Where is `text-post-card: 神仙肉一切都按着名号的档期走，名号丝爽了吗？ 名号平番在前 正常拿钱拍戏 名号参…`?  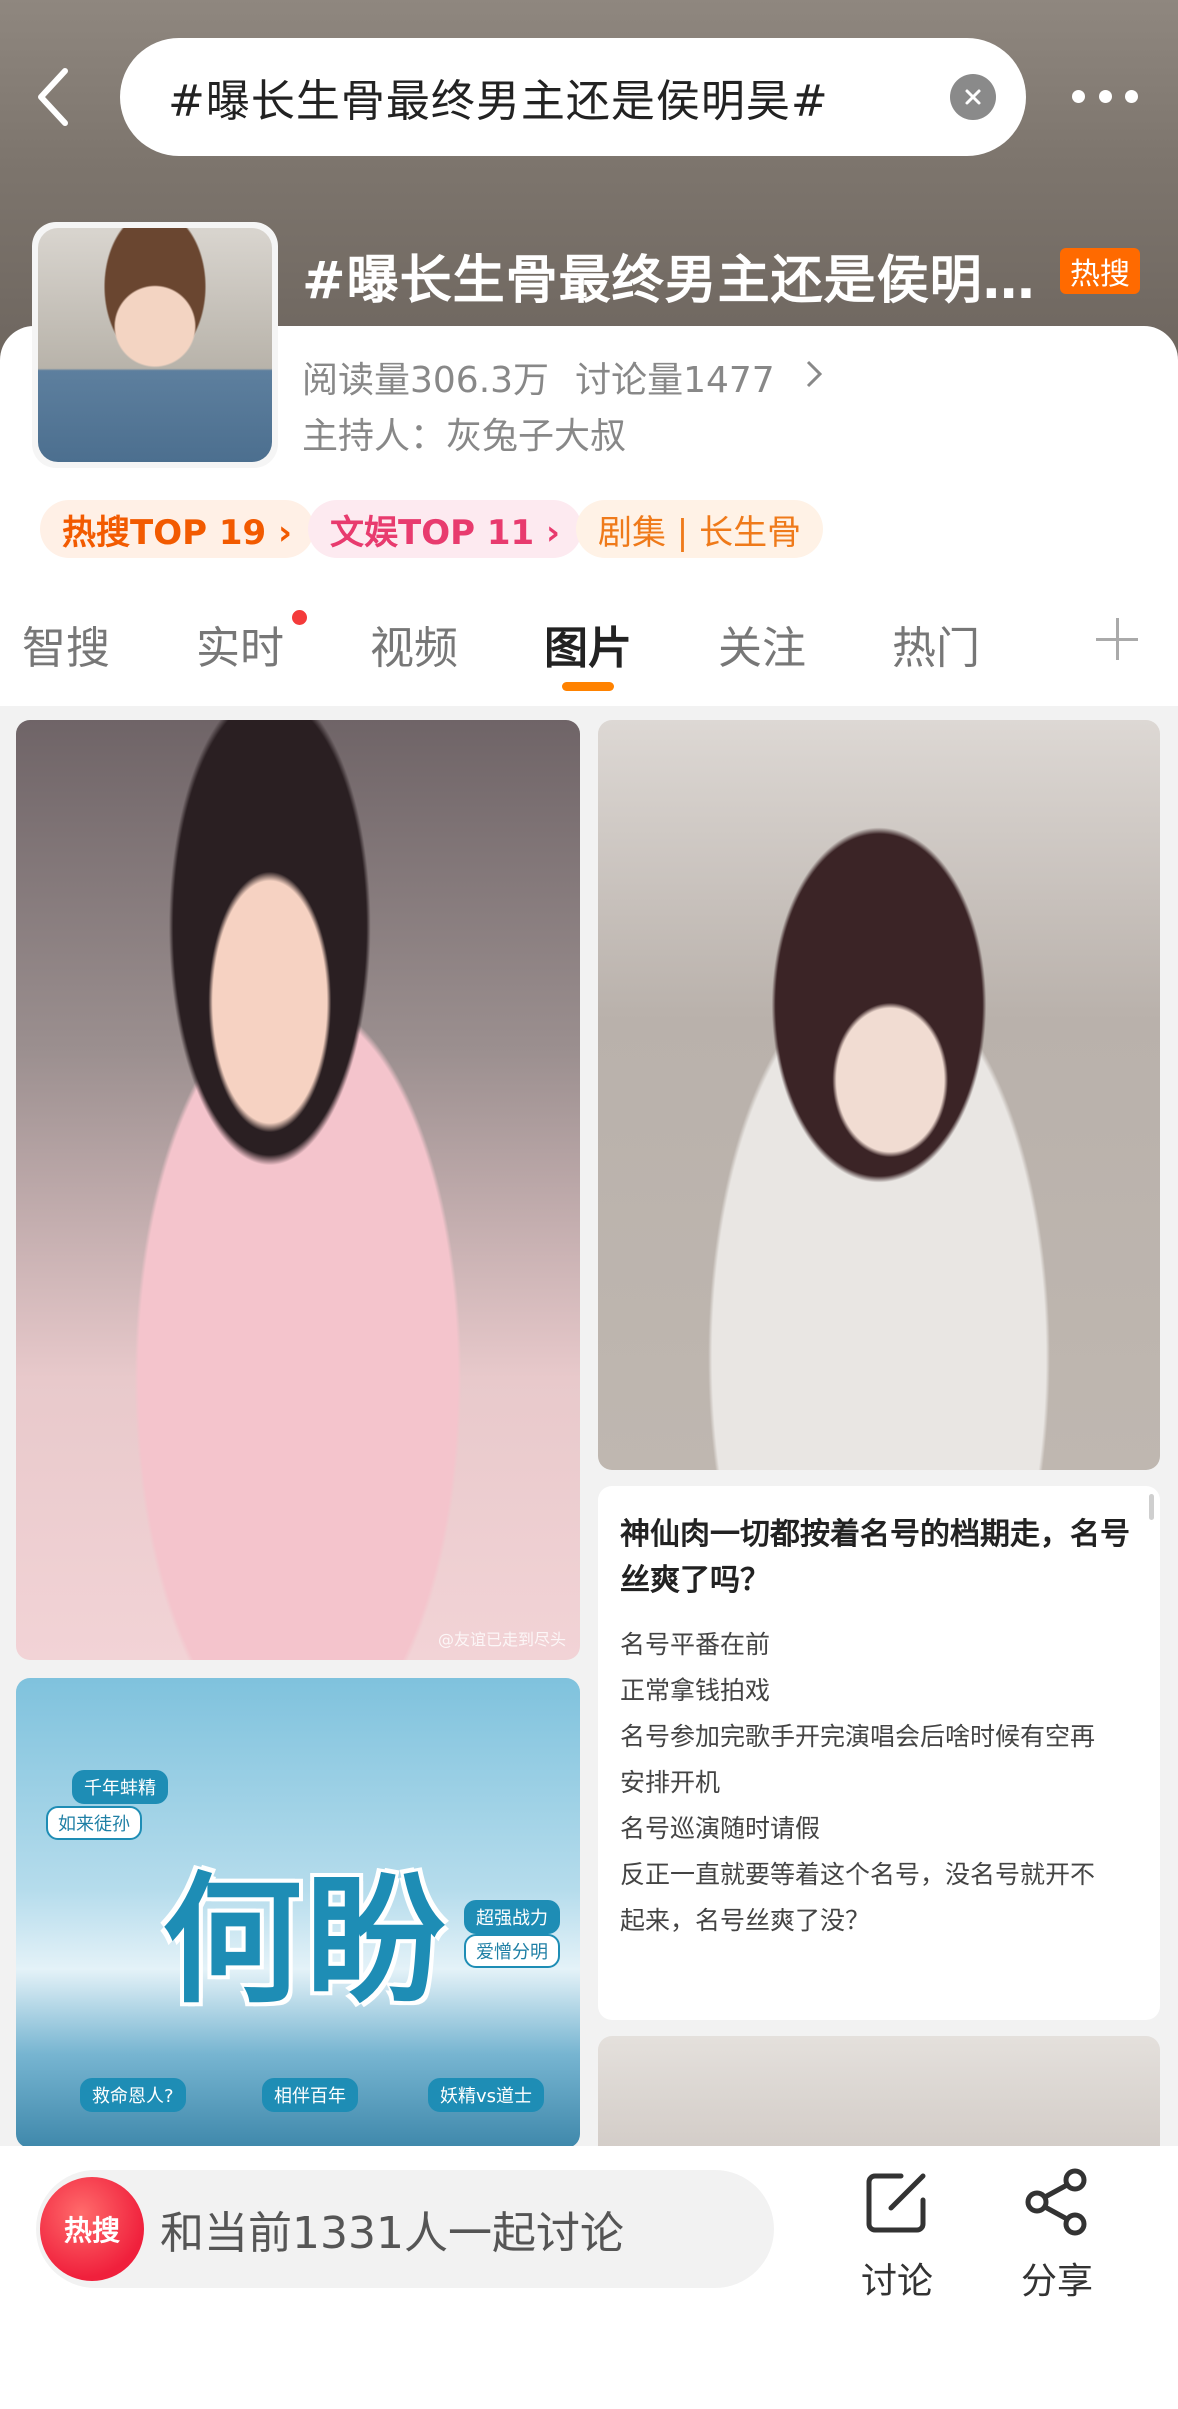 text-post-card: 神仙肉一切都按着名号的档期走，名号丝爽了吗？ 名号平番在前 正常拿钱拍戏 名号参… is located at coordinates (879, 1753).